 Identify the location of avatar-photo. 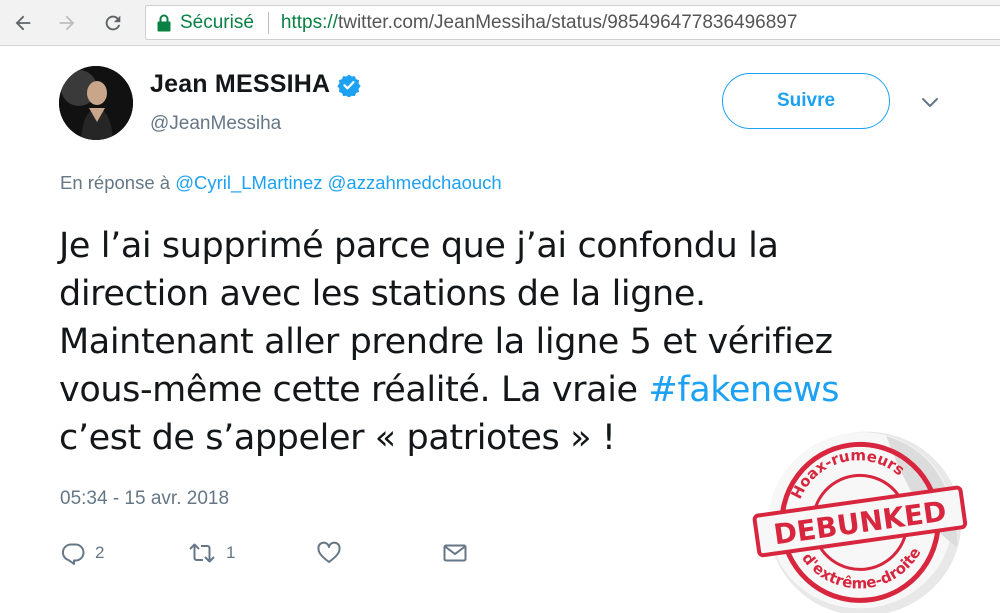
(96, 103).